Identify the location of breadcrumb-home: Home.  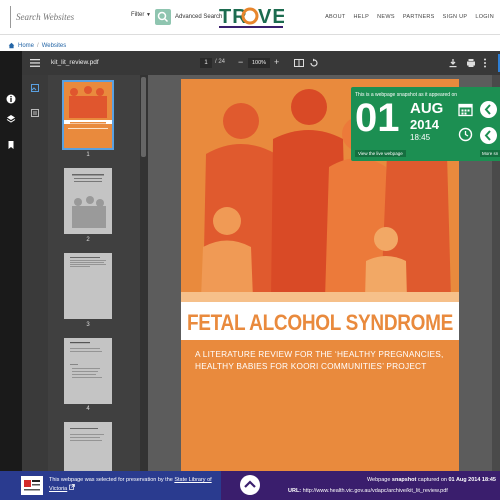
(26, 46).